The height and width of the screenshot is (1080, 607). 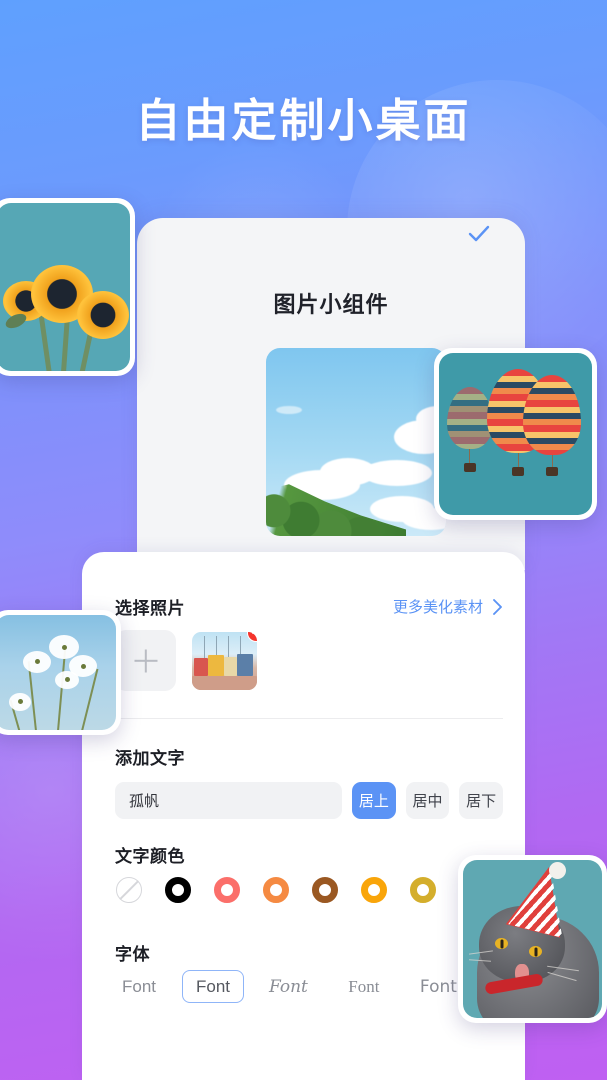 I want to click on more-materials-link: 更多美化素材, so click(x=448, y=606).